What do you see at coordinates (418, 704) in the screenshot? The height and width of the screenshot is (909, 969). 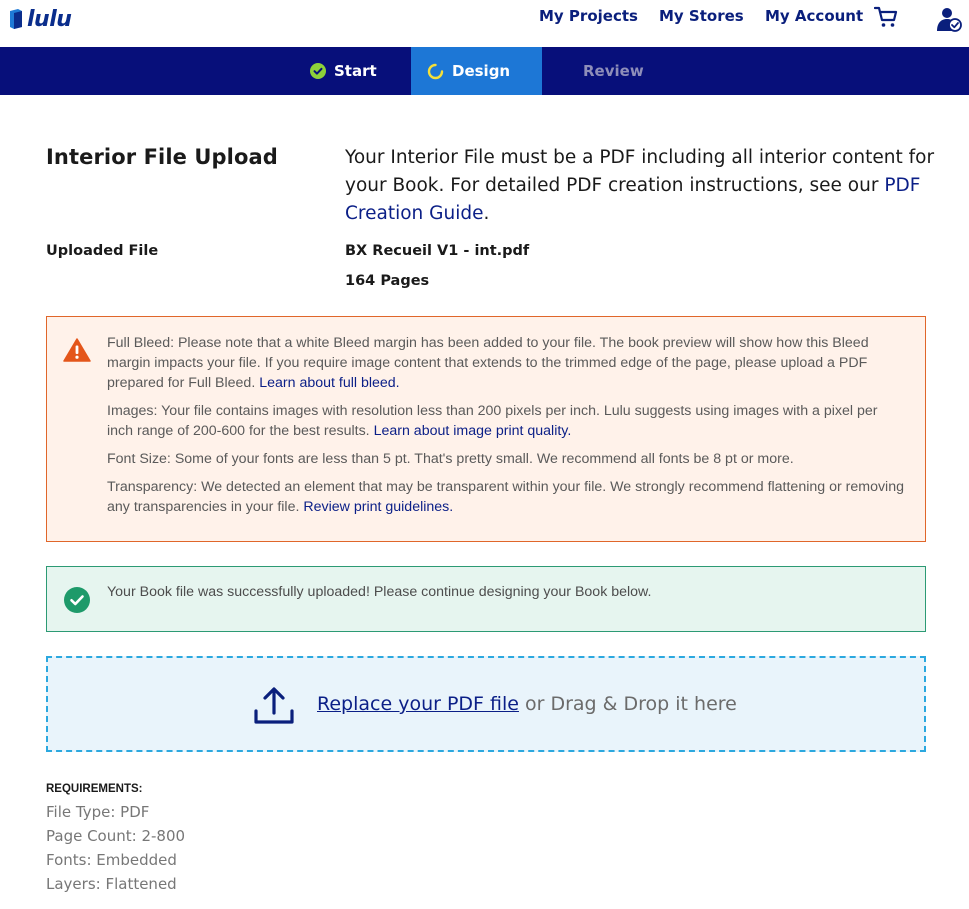 I see `replace-pdf-link: Replace your PDF file` at bounding box center [418, 704].